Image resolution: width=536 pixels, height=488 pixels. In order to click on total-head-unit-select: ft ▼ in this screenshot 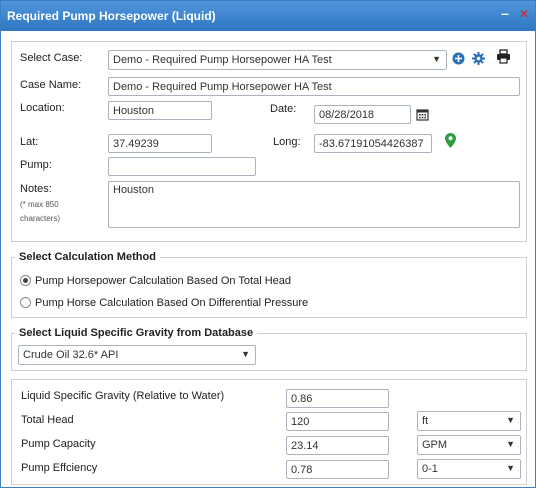, I will do `click(469, 421)`.